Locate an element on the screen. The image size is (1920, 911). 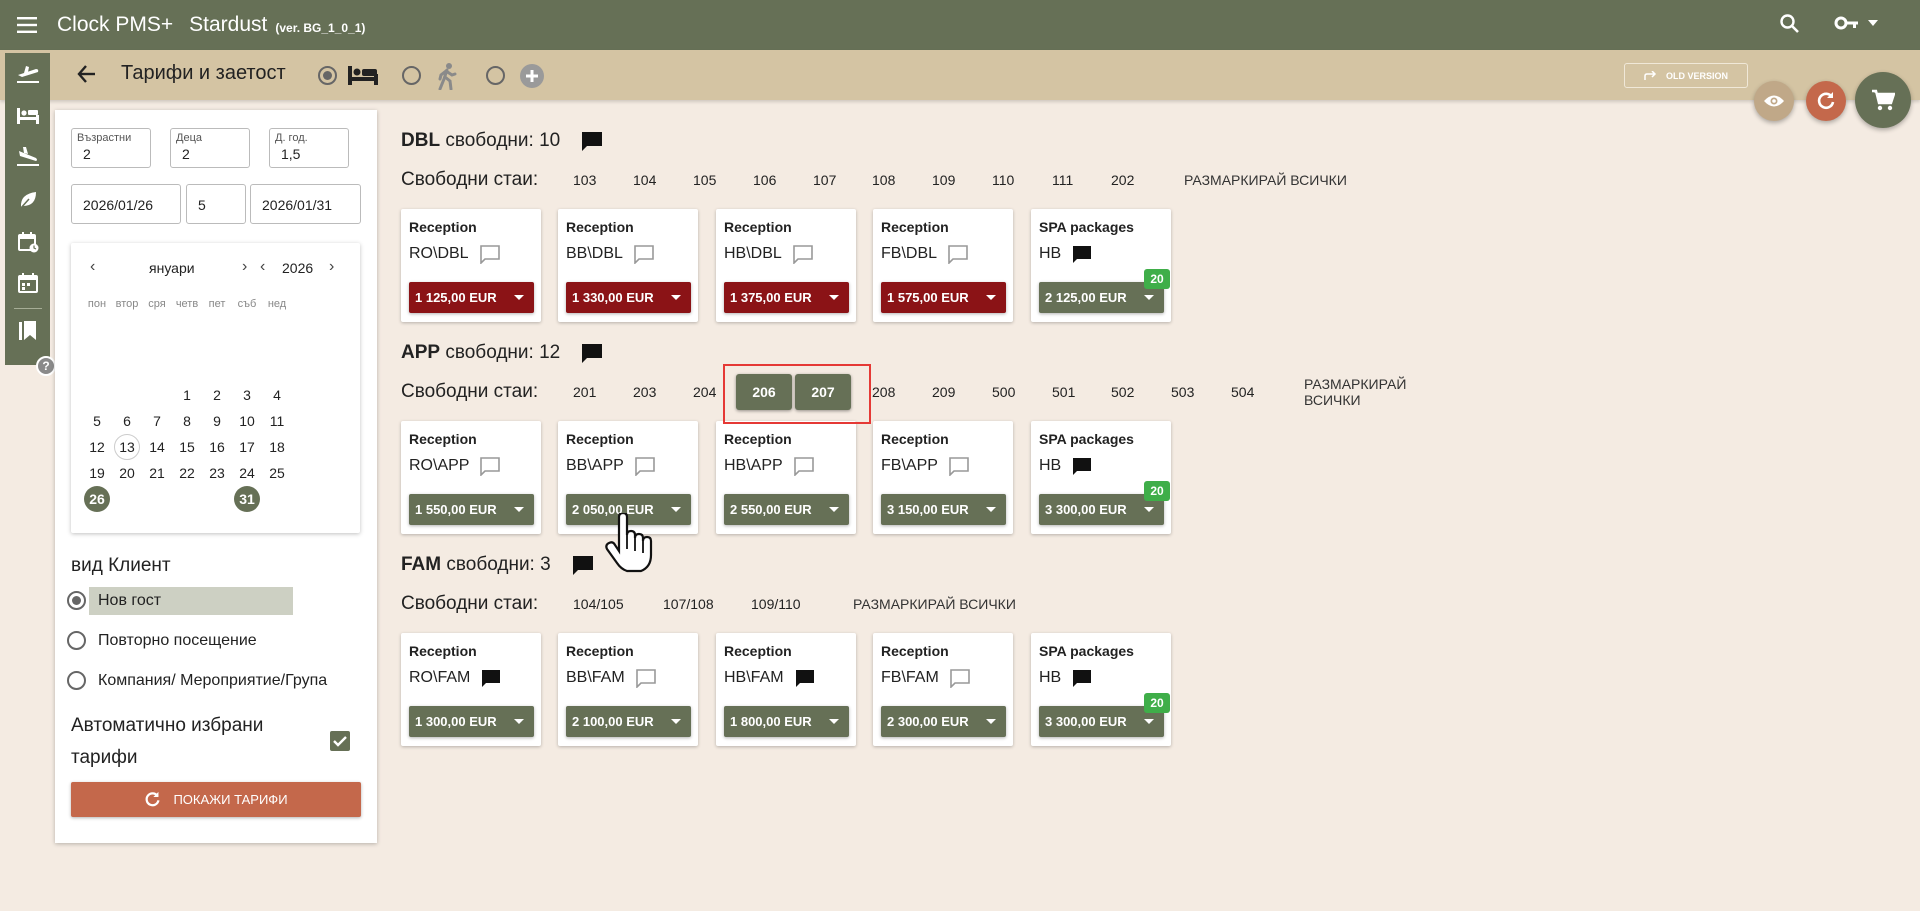
calendar-day: 14 is located at coordinates (157, 447).